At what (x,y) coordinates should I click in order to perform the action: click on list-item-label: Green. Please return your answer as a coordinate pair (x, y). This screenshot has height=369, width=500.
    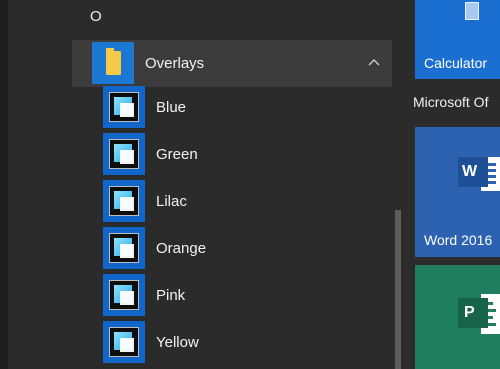
    Looking at the image, I should click on (177, 154).